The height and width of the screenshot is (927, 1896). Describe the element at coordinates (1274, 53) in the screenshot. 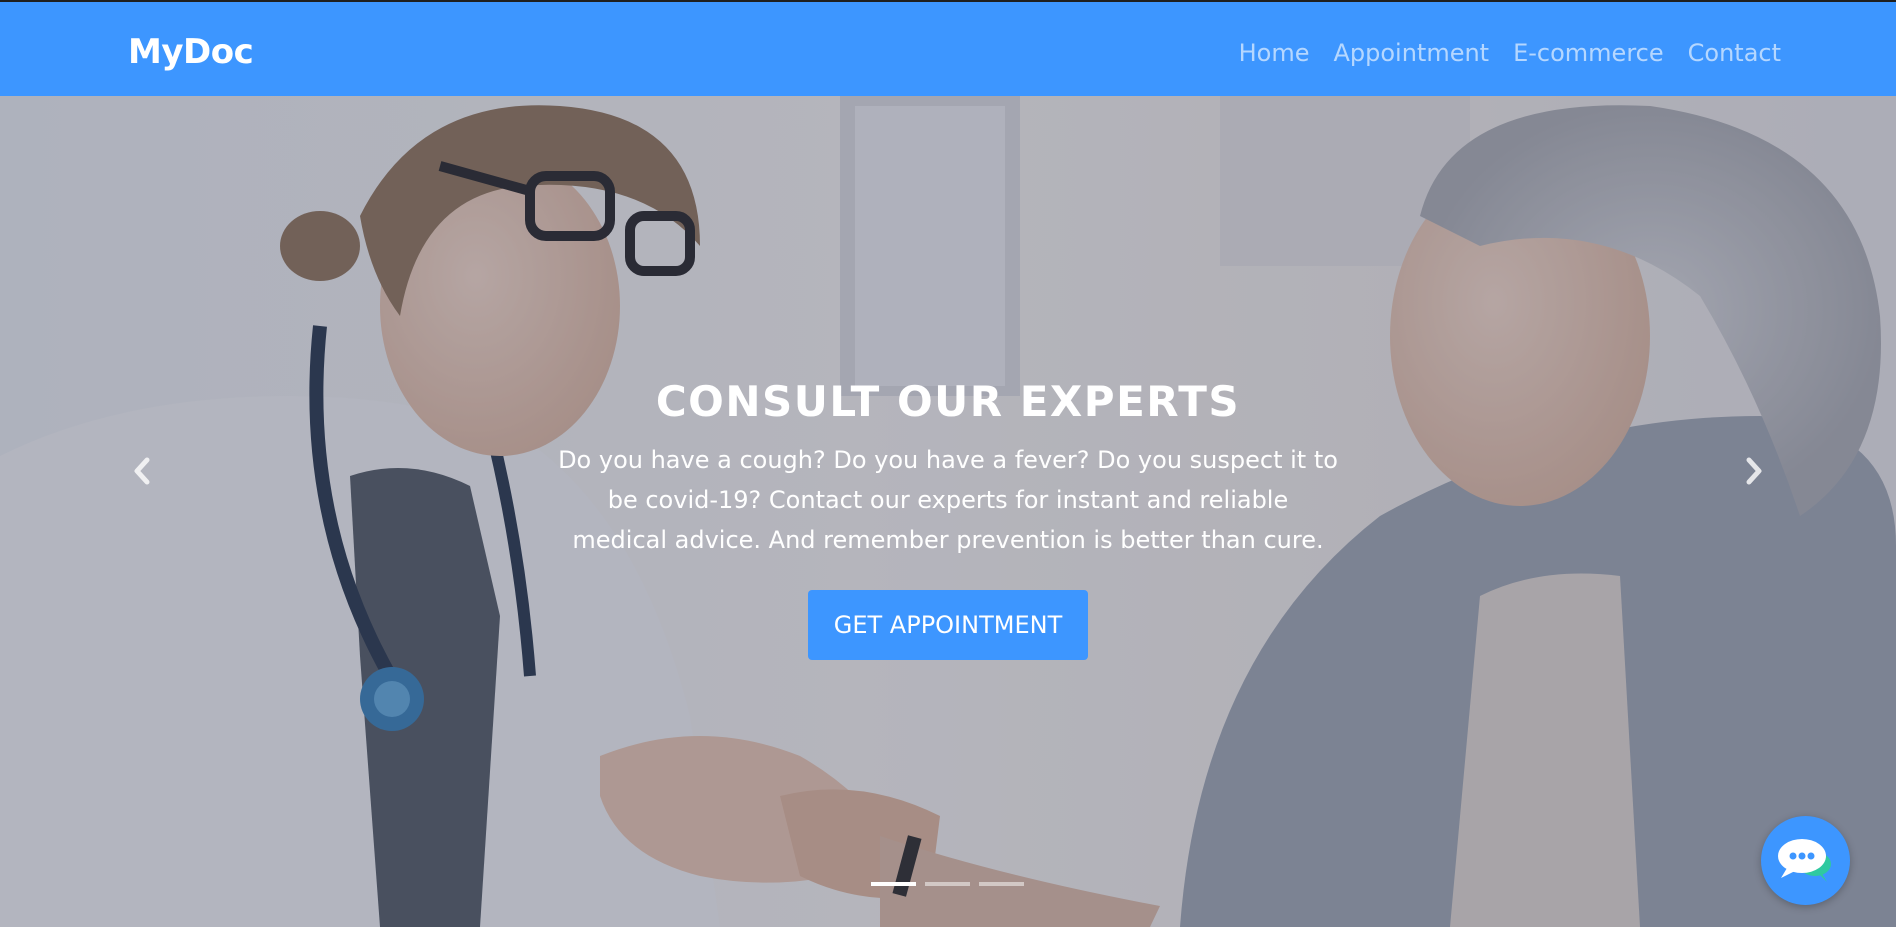

I see `nav-link-home: Home` at that location.